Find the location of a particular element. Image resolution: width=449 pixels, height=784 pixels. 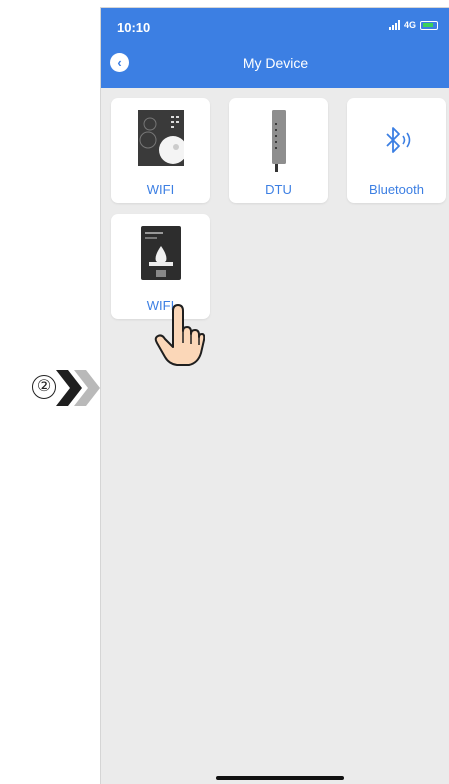

step-number: ② is located at coordinates (44, 387).